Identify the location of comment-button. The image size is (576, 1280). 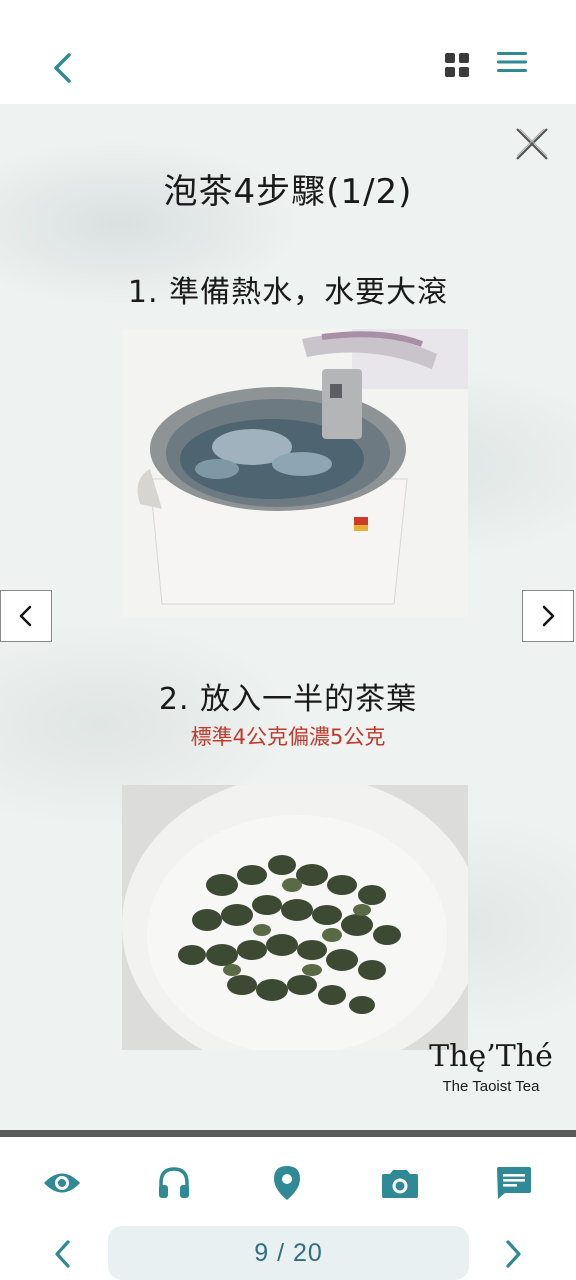
(514, 1183).